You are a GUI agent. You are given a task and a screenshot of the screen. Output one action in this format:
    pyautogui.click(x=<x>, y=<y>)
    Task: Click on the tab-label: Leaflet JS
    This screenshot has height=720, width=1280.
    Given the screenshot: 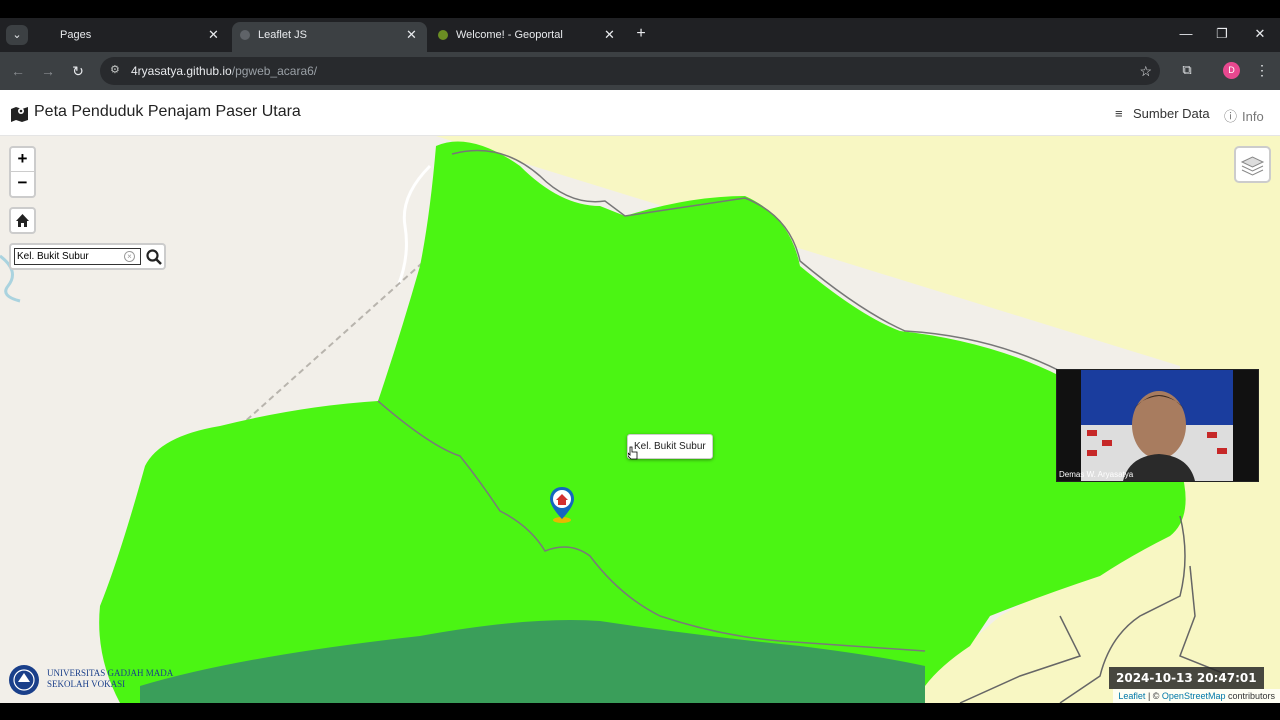 What is the action you would take?
    pyautogui.click(x=282, y=35)
    